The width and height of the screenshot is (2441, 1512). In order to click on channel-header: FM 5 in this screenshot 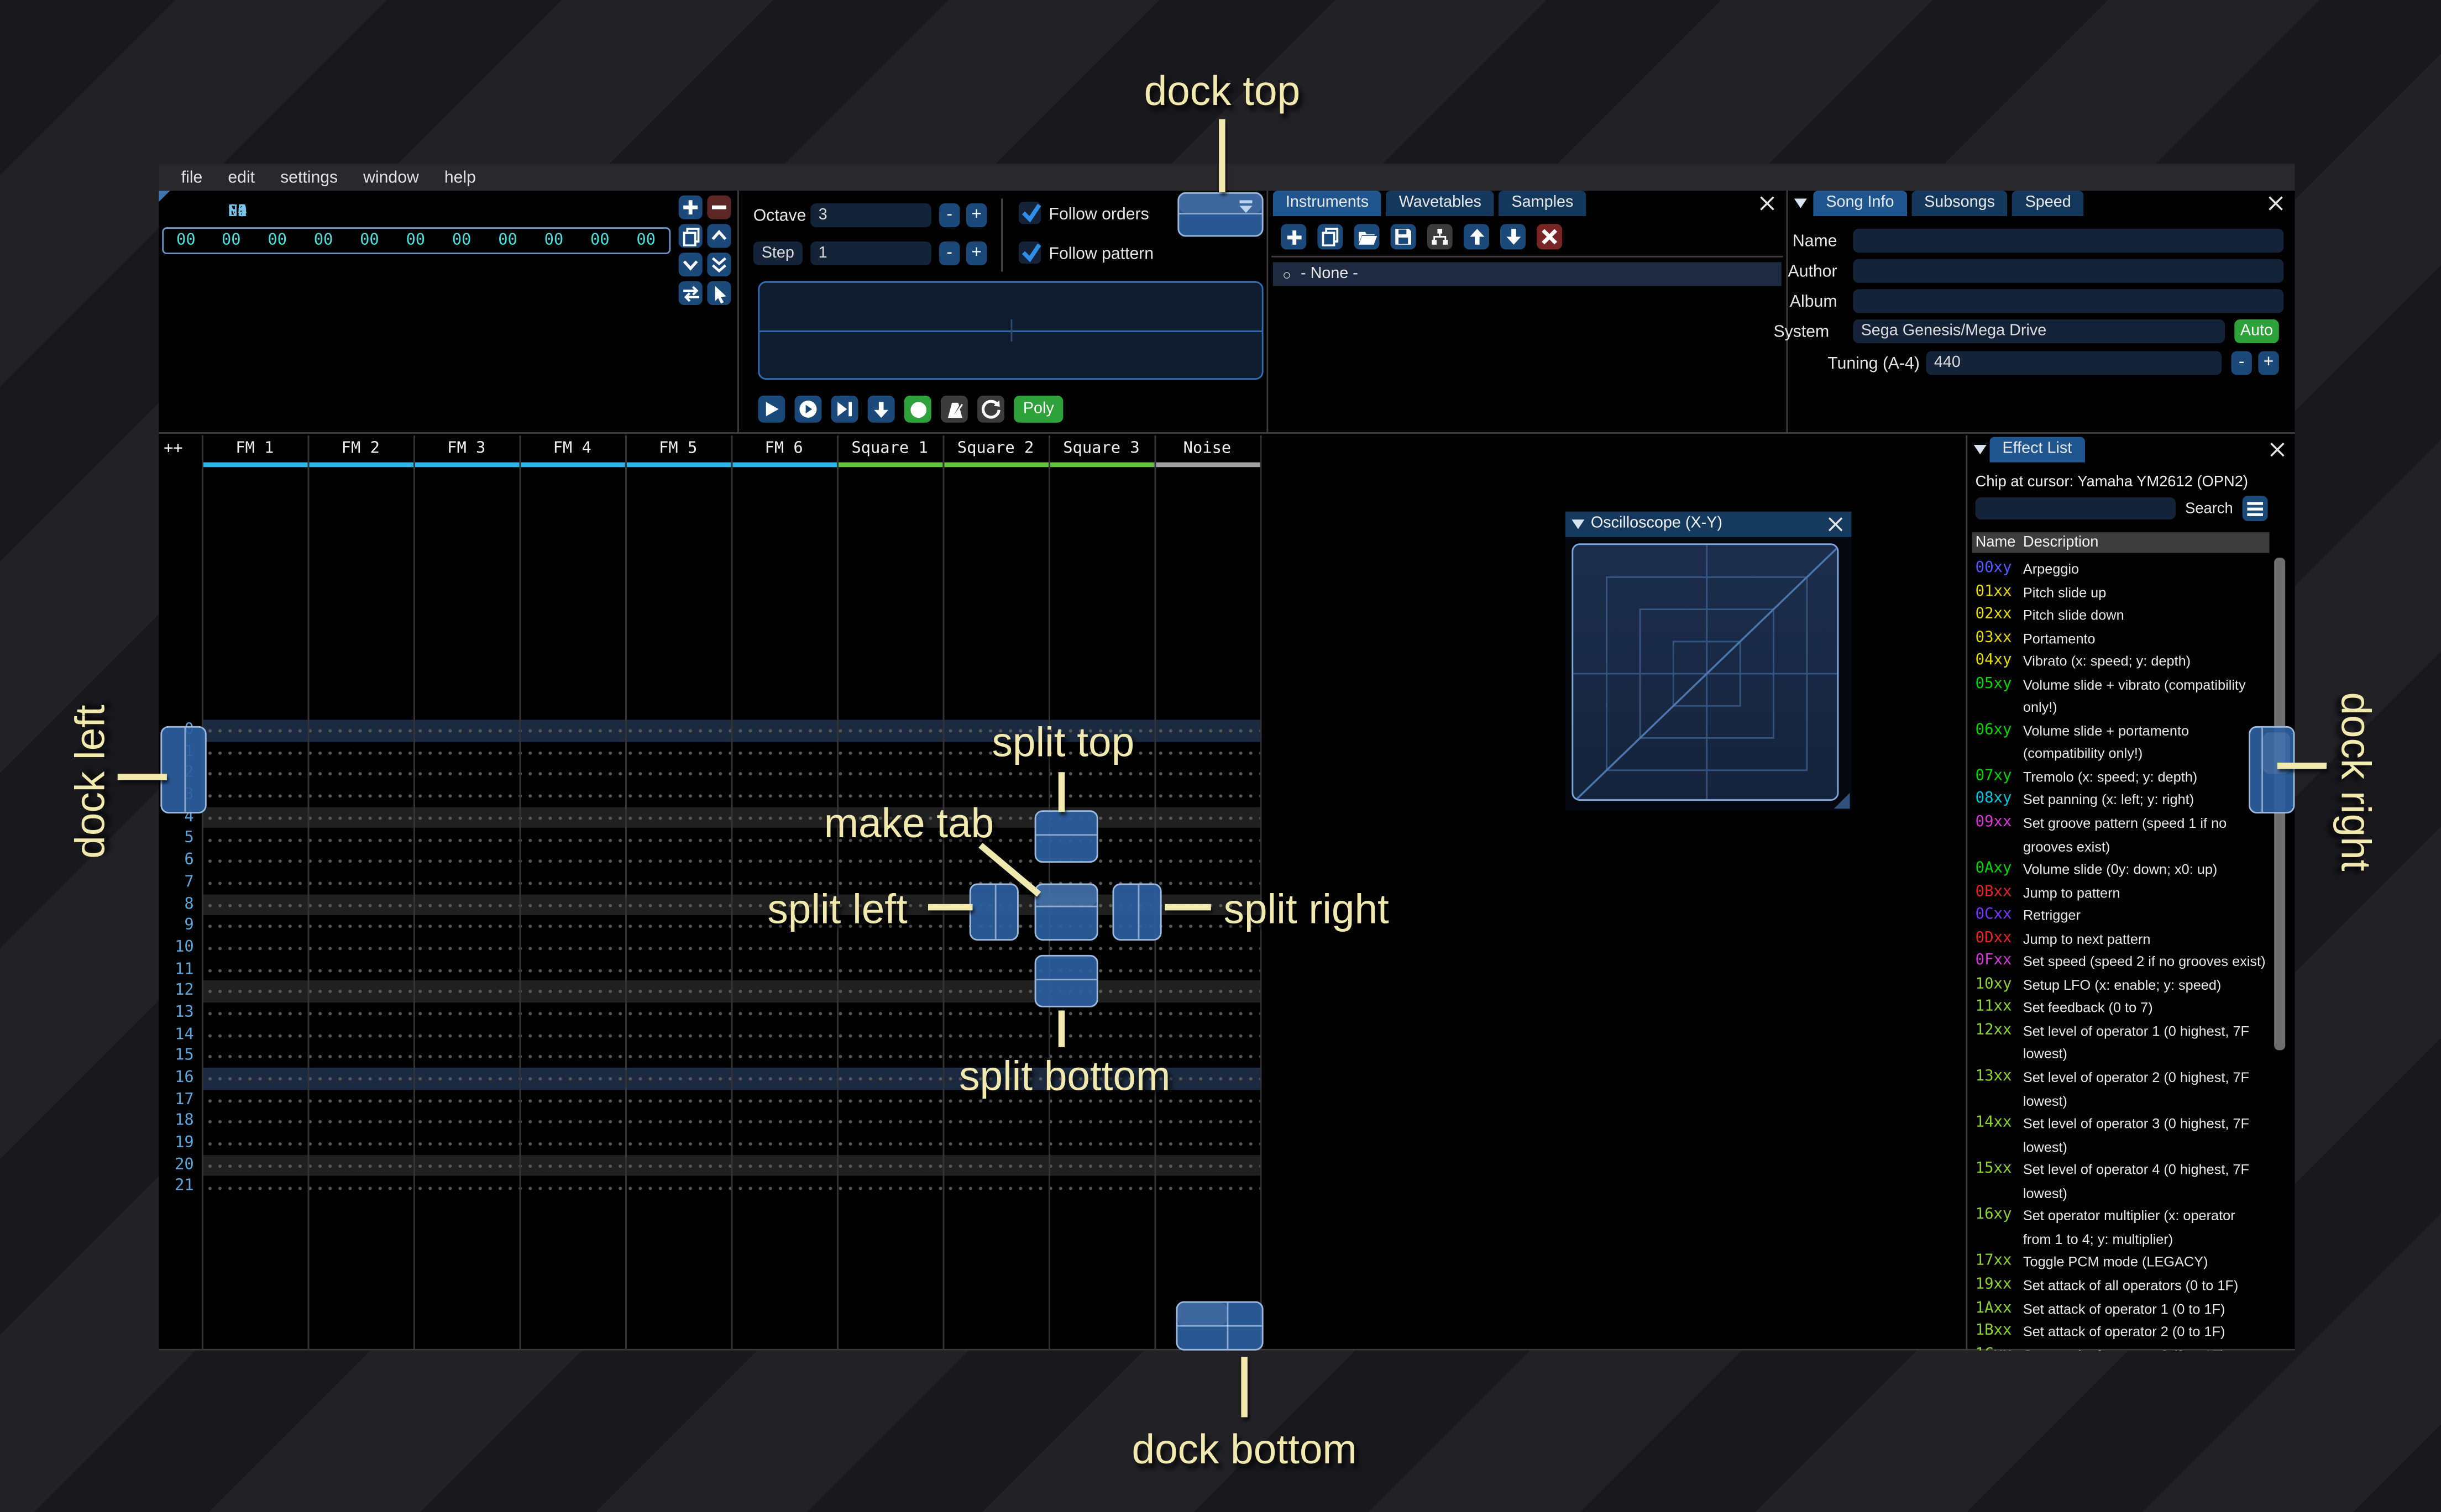, I will do `click(678, 454)`.